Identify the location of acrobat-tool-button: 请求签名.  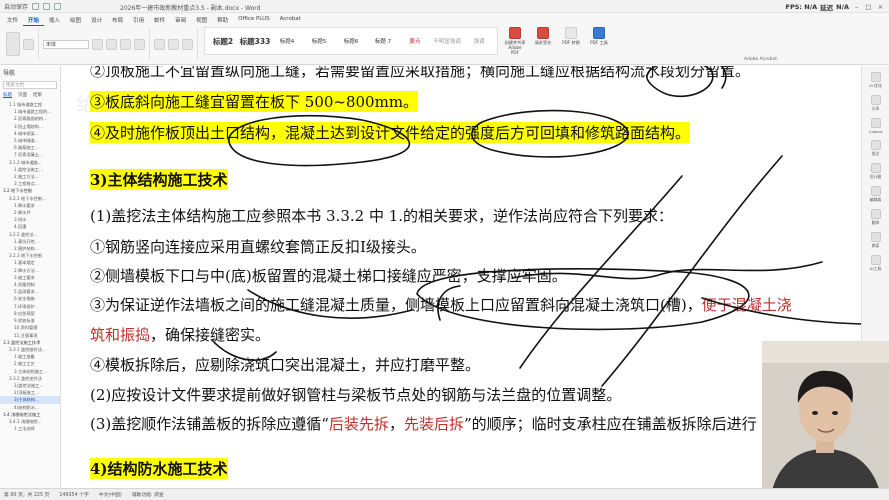
(543, 36).